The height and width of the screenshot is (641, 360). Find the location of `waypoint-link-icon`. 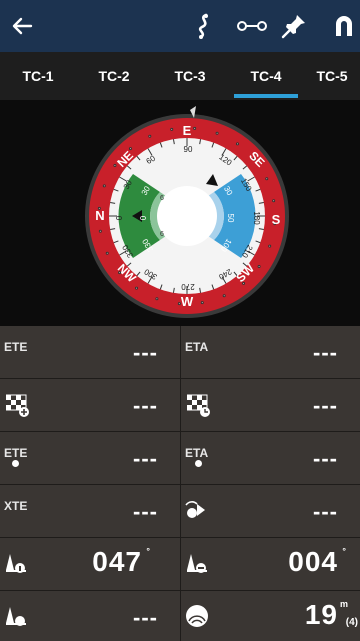

waypoint-link-icon is located at coordinates (252, 26).